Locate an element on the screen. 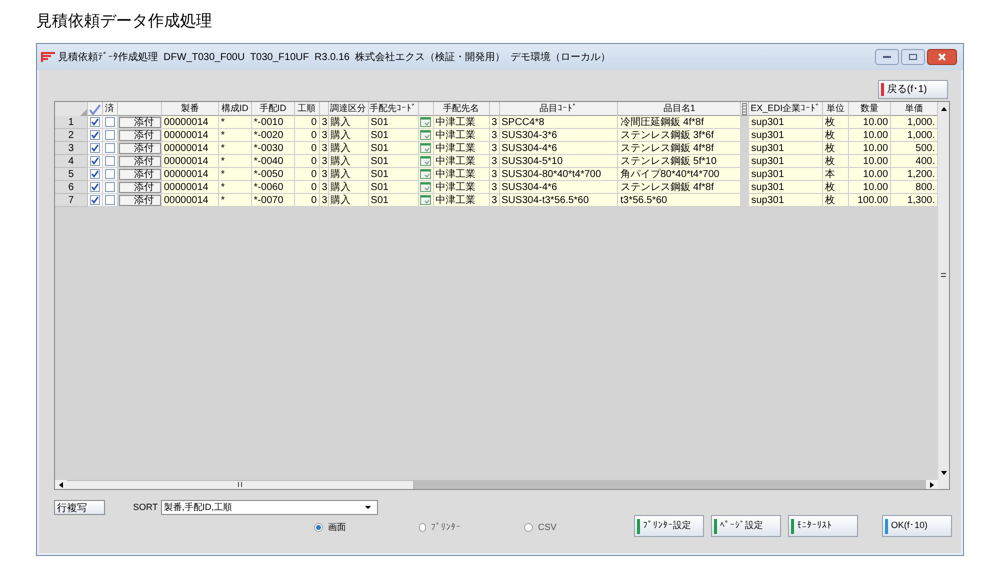 The image size is (1000, 578). minimize-button is located at coordinates (887, 57).